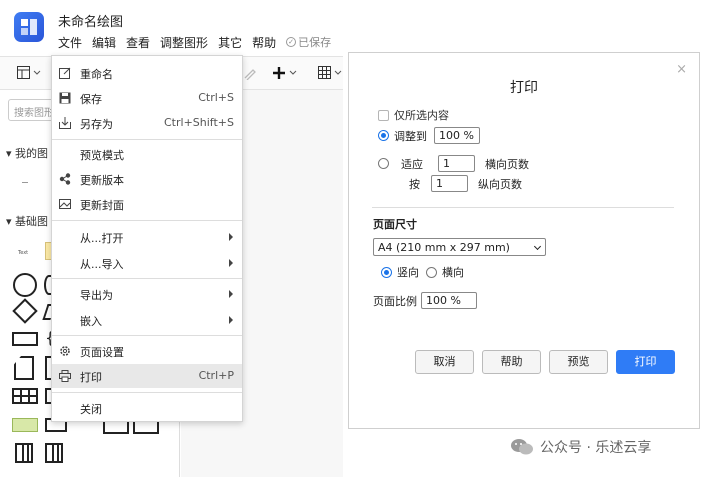 The image size is (720, 477). Describe the element at coordinates (184, 42) in the screenshot. I see `menu-adjust-shape: 调整图形` at that location.